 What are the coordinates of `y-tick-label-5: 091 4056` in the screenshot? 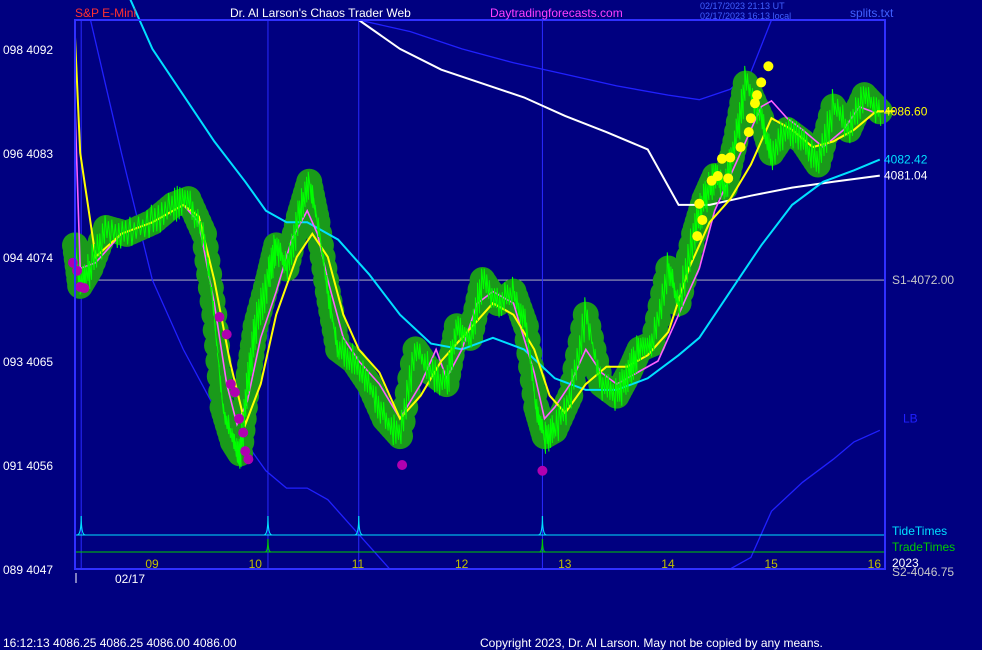 It's located at (28, 466).